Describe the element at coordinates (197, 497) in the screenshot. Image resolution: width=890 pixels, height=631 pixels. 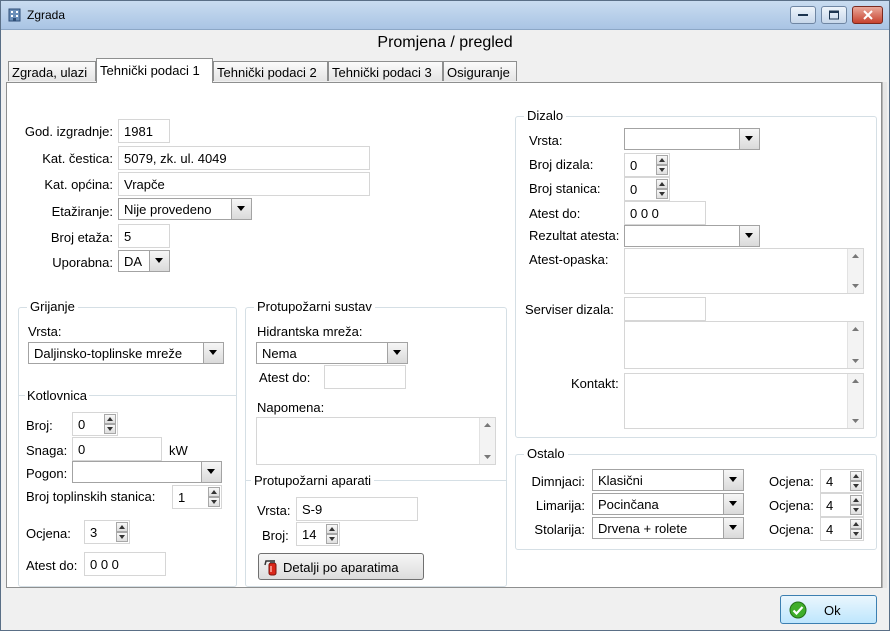
I see `toplinske-stanice-spinner: 1` at that location.